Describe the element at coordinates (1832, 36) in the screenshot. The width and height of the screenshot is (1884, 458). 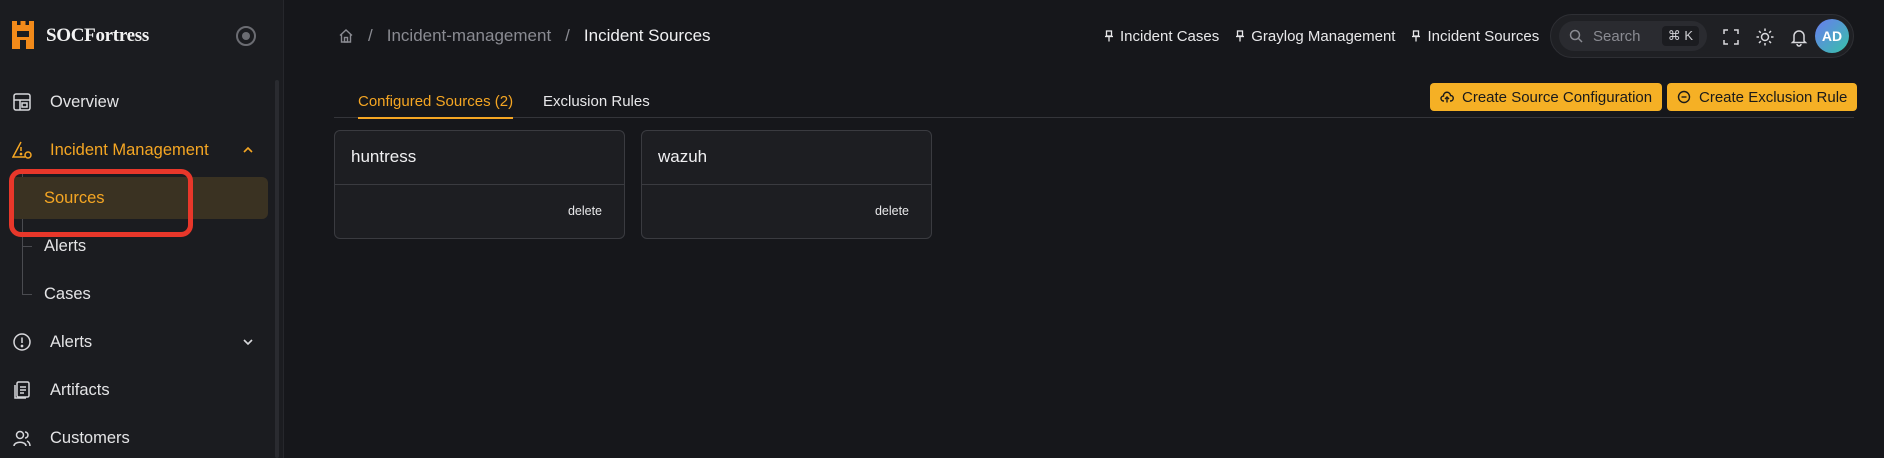
I see `avatar: AD` at that location.